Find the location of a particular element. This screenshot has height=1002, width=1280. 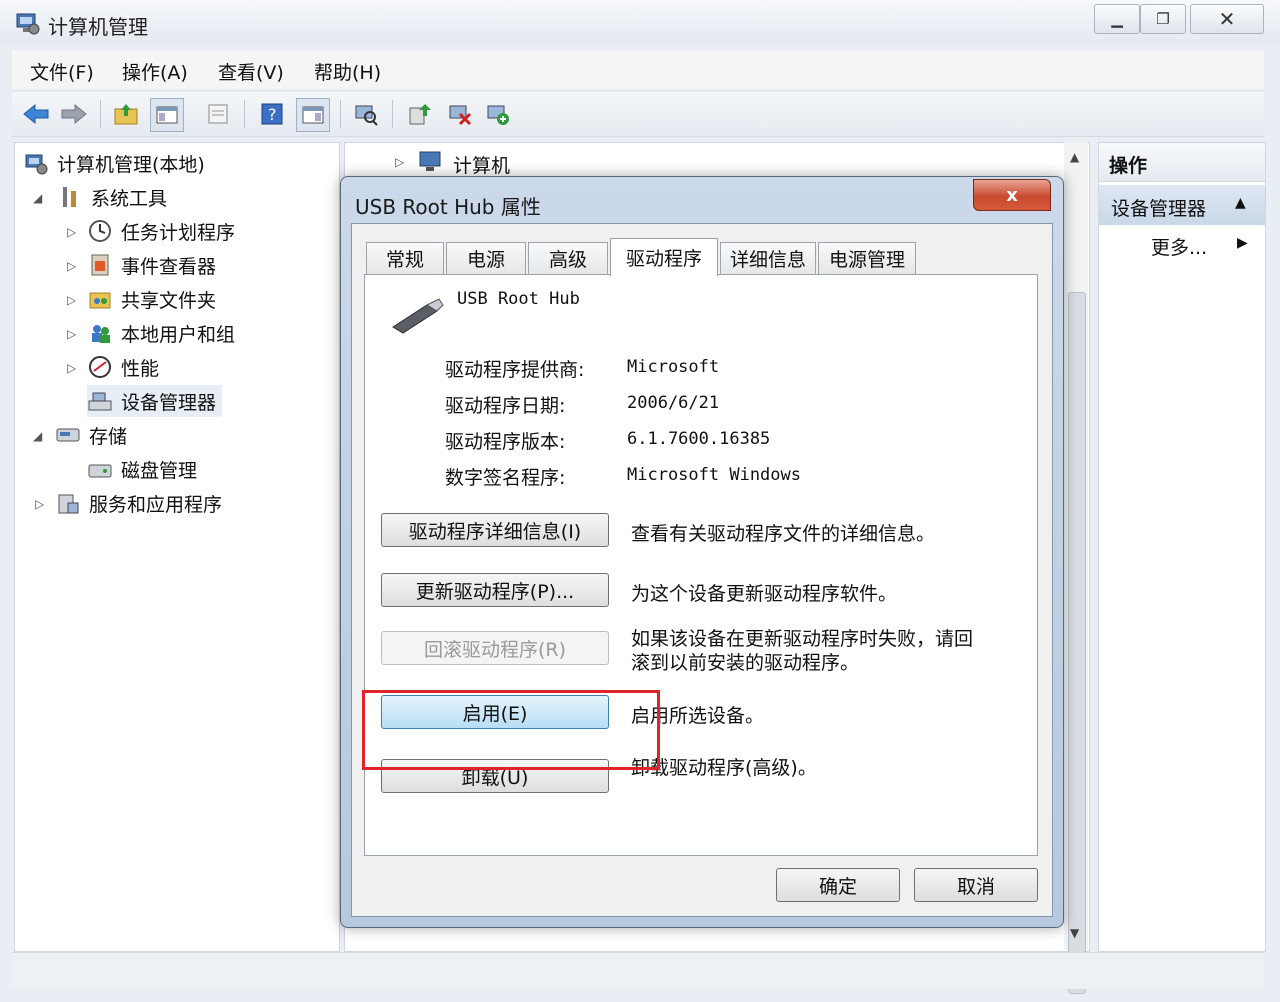

properties-button is located at coordinates (218, 114).